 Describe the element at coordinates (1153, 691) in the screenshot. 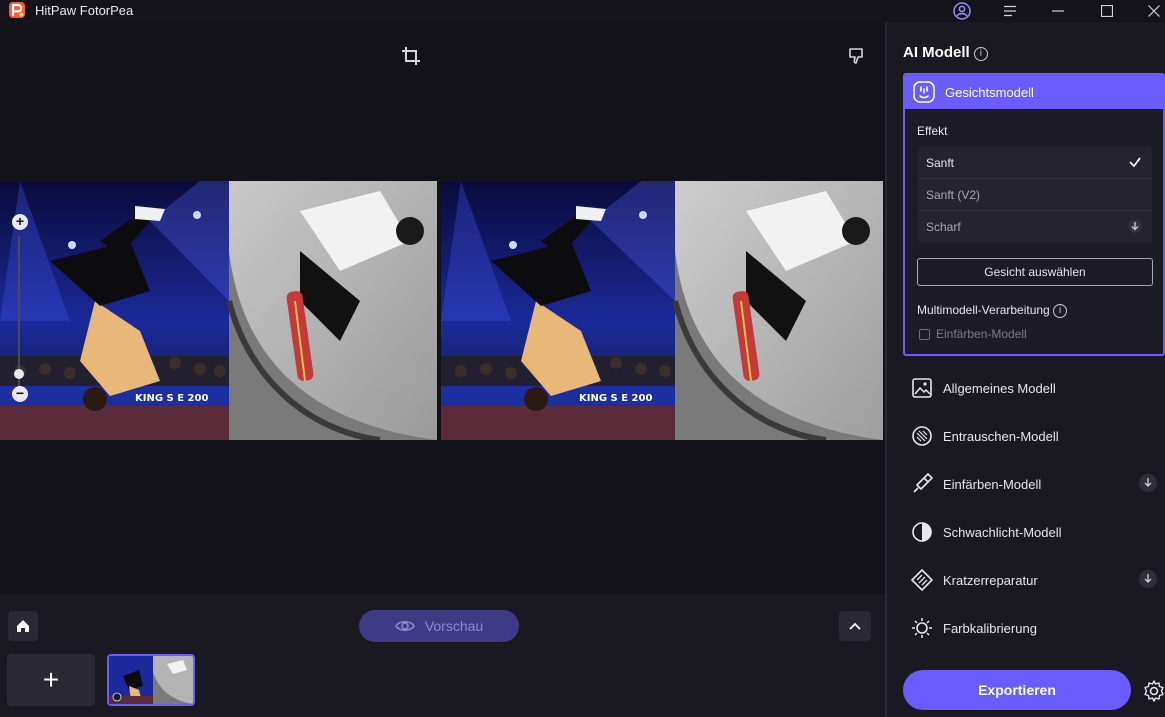

I see `gear-icon` at that location.